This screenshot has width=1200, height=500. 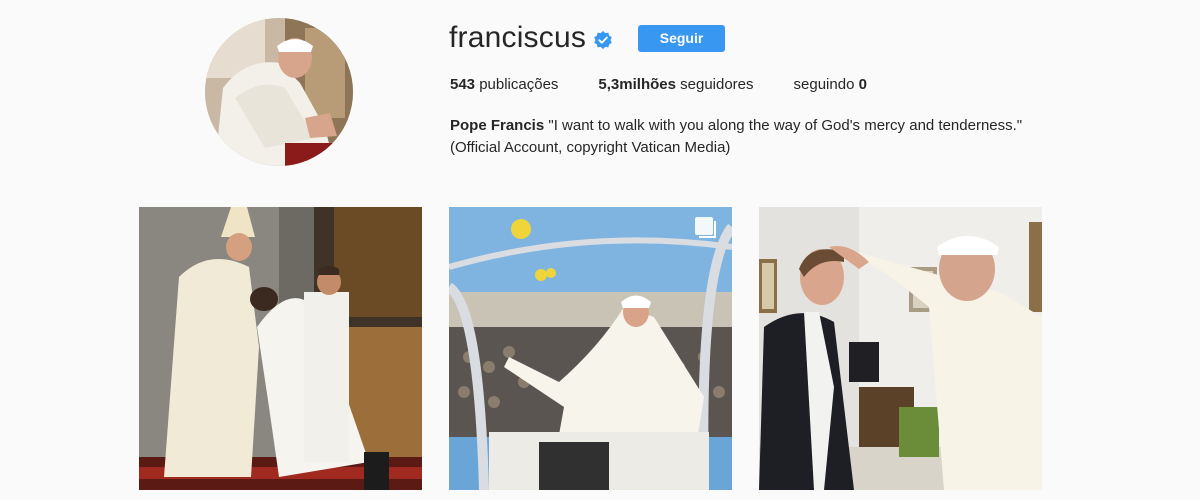 What do you see at coordinates (517, 84) in the screenshot?
I see `posts-count-label: publicações` at bounding box center [517, 84].